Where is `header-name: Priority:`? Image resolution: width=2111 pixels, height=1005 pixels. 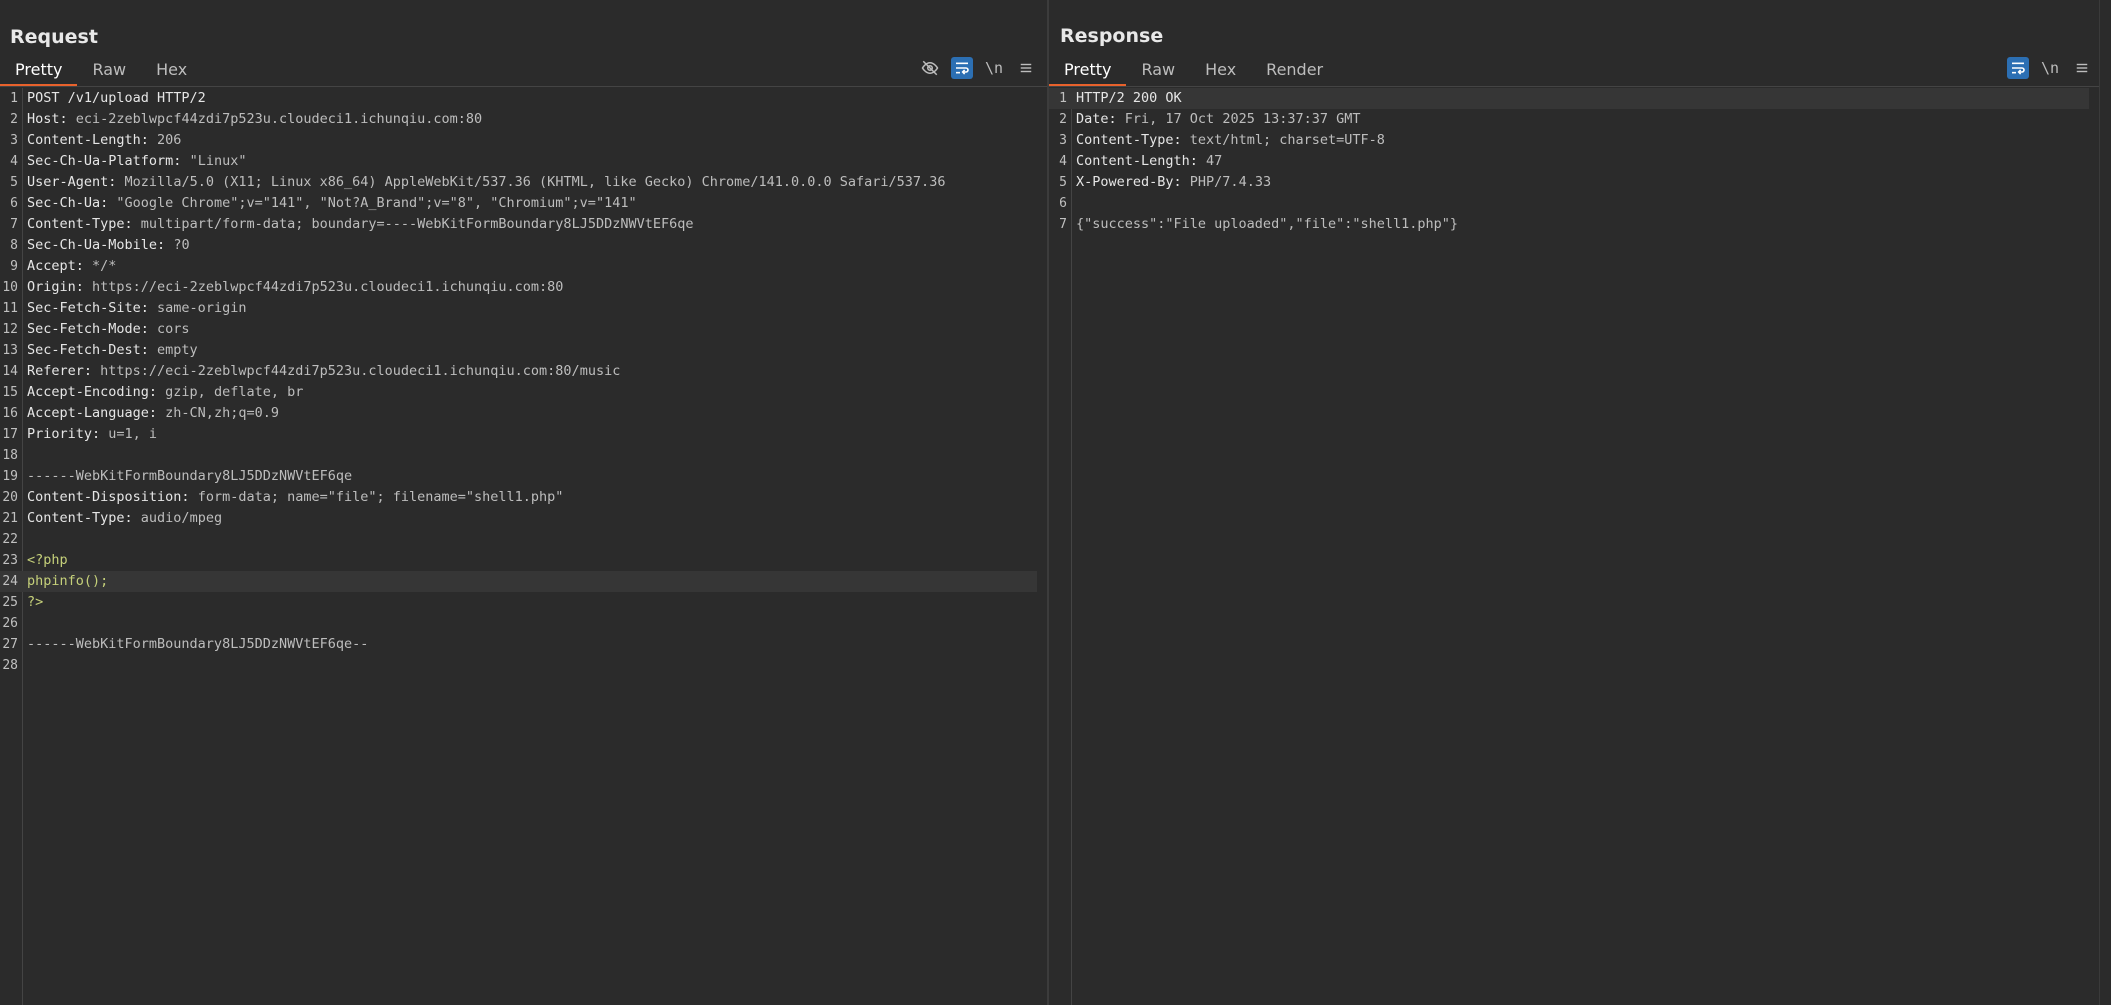 header-name: Priority: is located at coordinates (68, 434).